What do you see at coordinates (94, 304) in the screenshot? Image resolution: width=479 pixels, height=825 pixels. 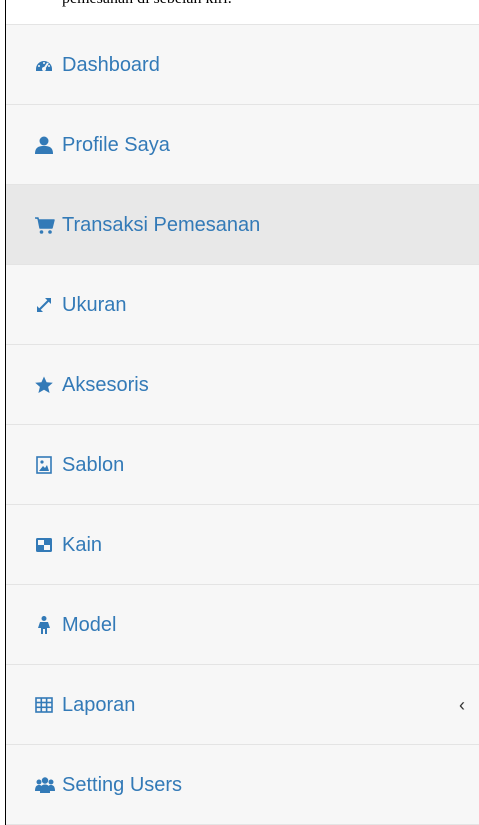 I see `sidebar-item-label: Ukuran` at bounding box center [94, 304].